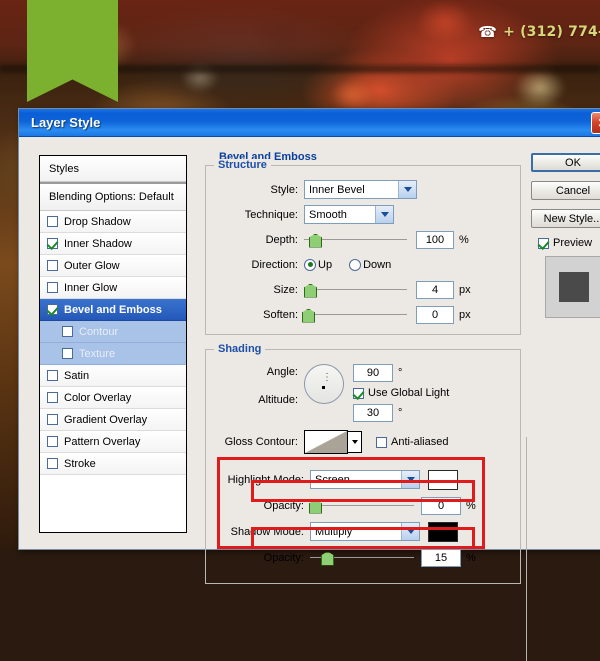  I want to click on styles-list-header: Styles, so click(113, 169).